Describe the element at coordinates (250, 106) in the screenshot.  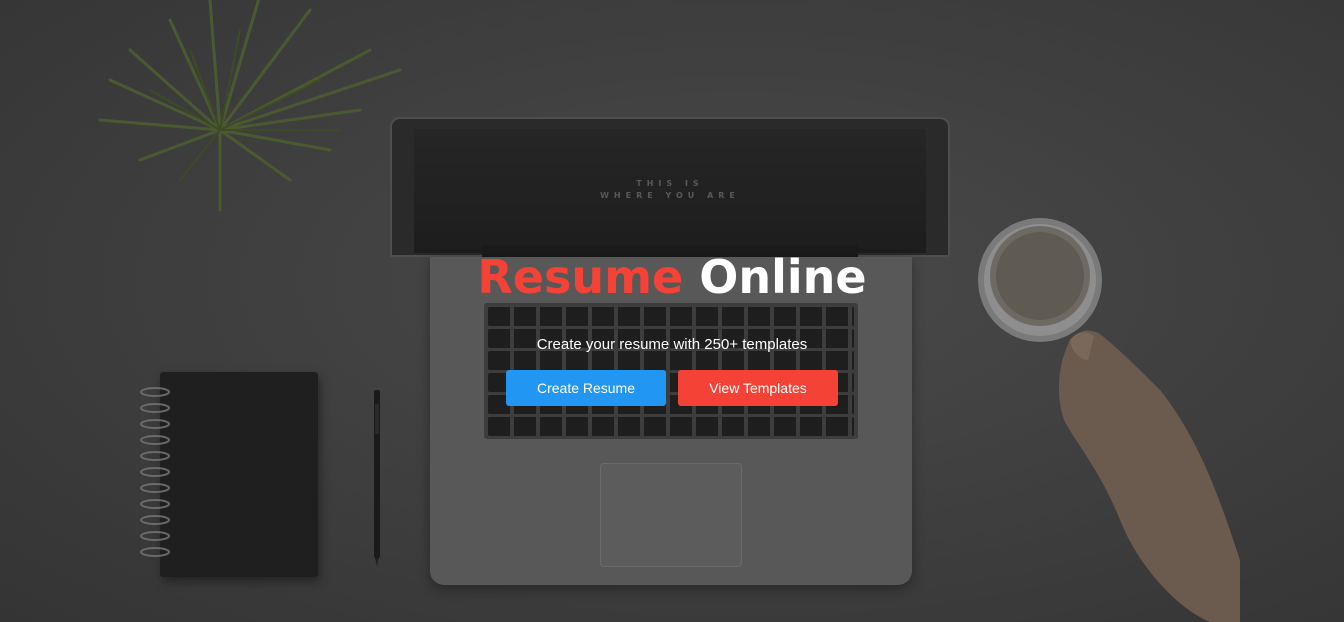
I see `plant-illustration` at that location.